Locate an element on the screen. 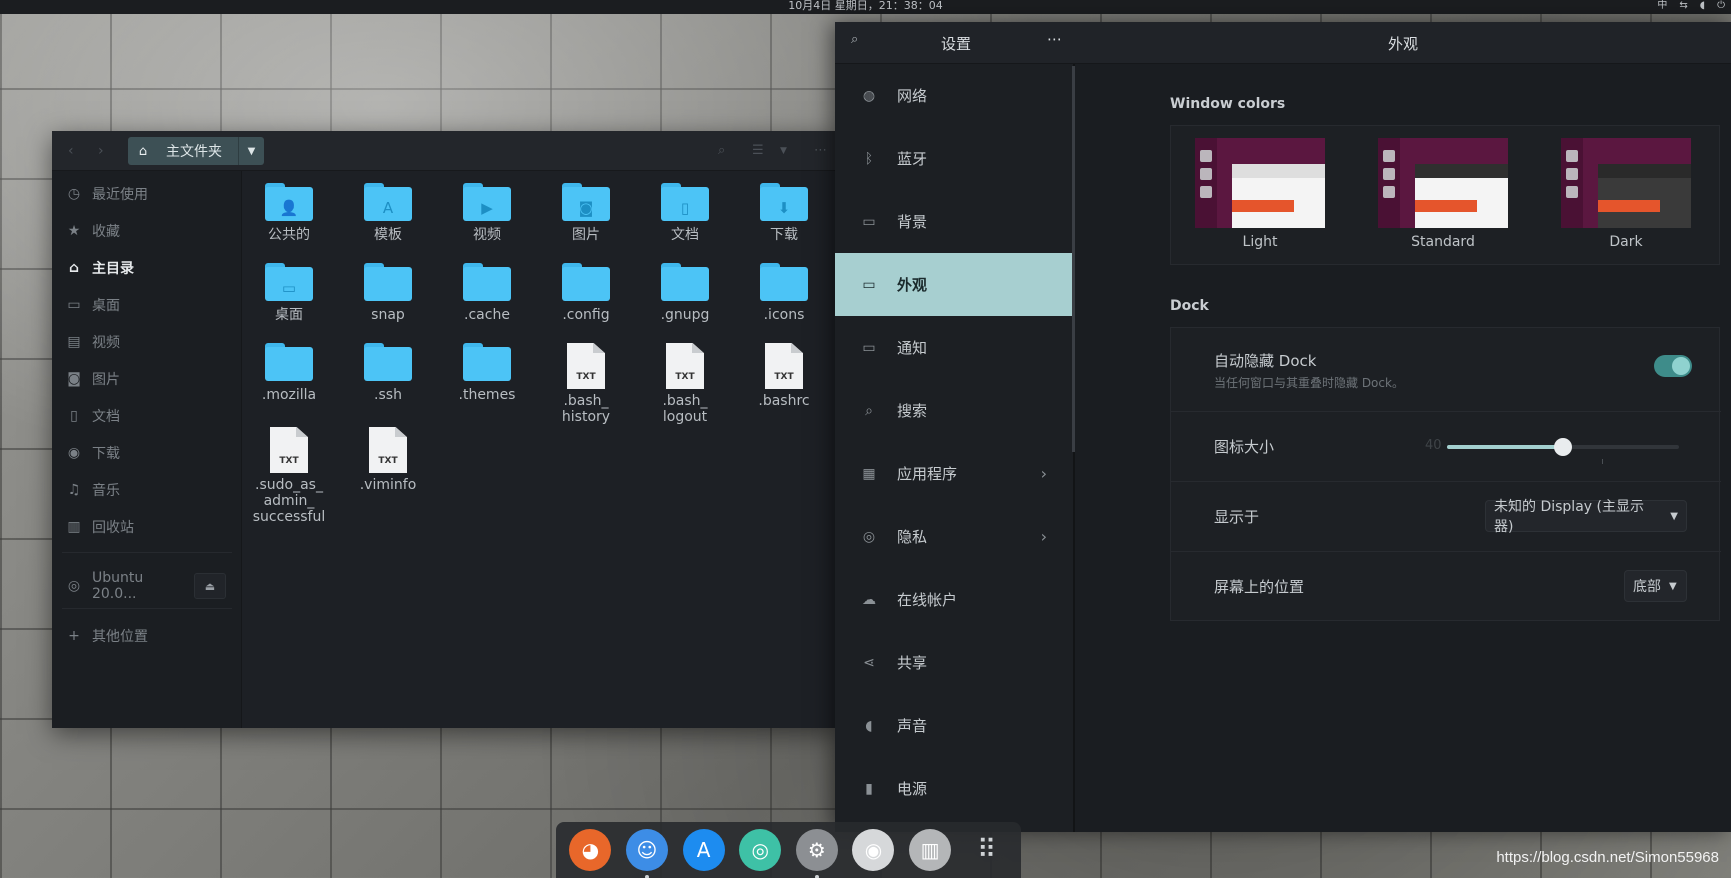 This screenshot has height=878, width=1731. nav-item: ᛒ 蓝牙 is located at coordinates (955, 158).